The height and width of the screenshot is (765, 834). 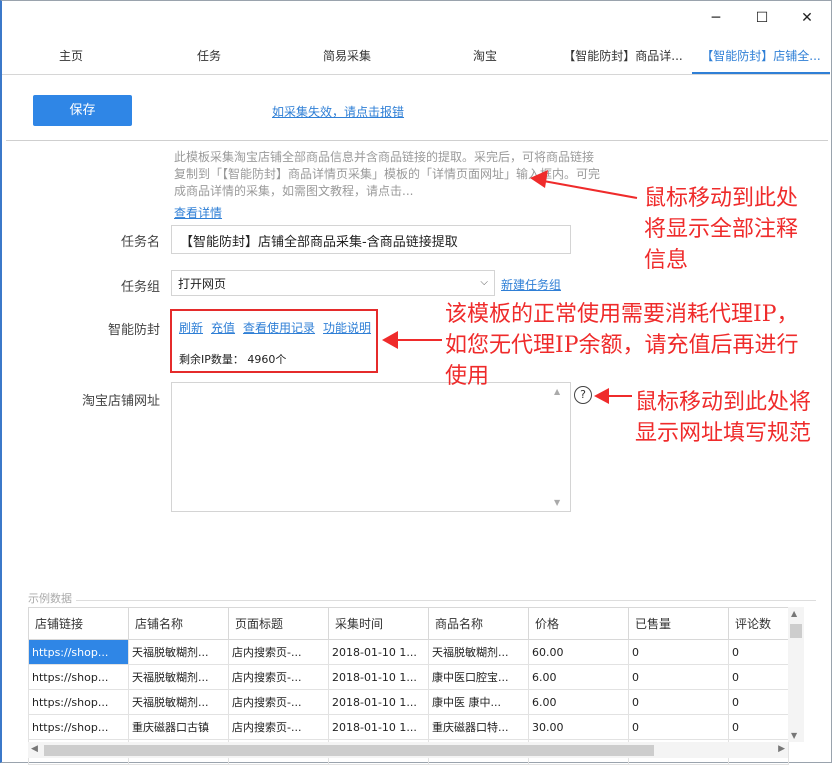 I want to click on column-header: 采集时间, so click(x=378, y=623).